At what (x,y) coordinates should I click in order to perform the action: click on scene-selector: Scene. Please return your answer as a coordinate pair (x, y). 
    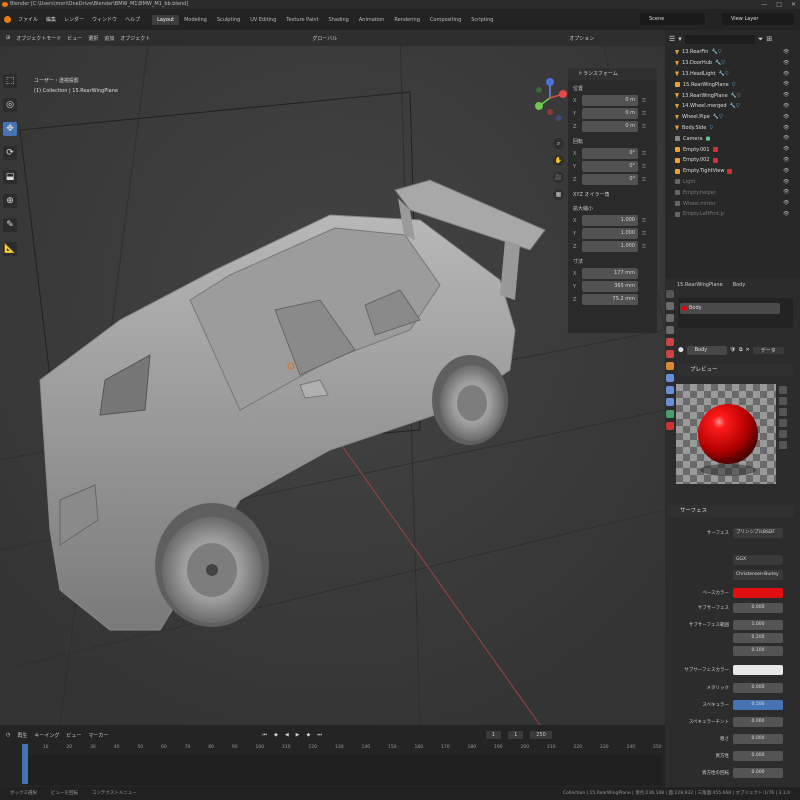
    Looking at the image, I should click on (672, 19).